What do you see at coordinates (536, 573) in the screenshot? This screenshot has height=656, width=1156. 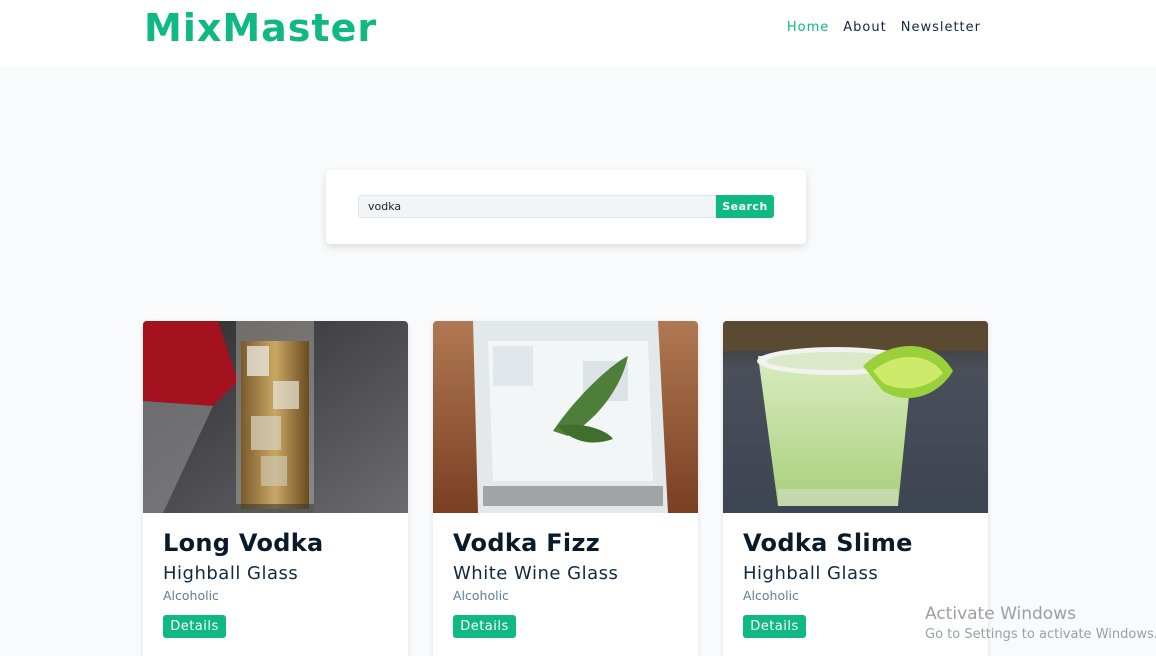 I see `cocktail-glass: White Wine Glass` at bounding box center [536, 573].